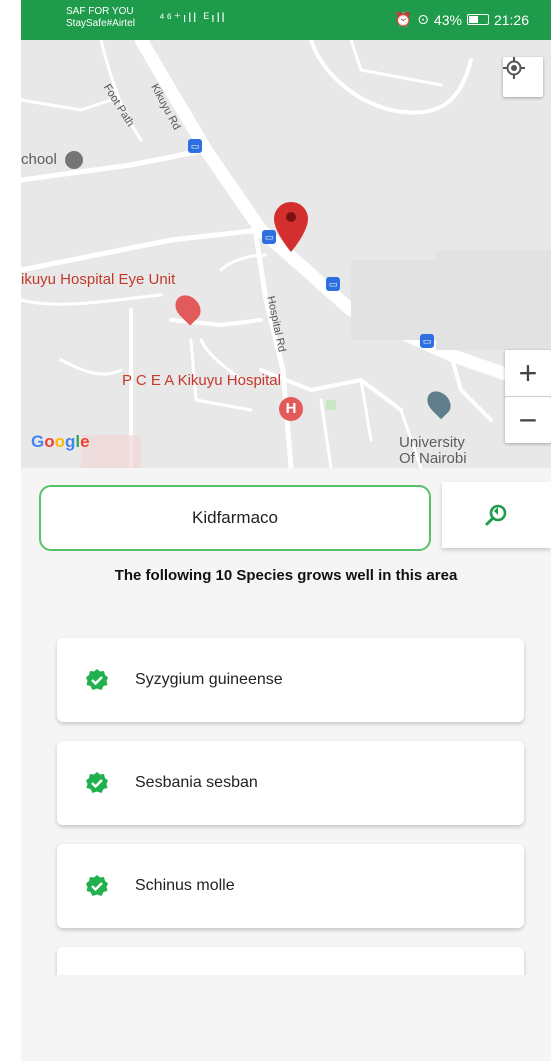  What do you see at coordinates (185, 885) in the screenshot?
I see `species-name: Schinus molle` at bounding box center [185, 885].